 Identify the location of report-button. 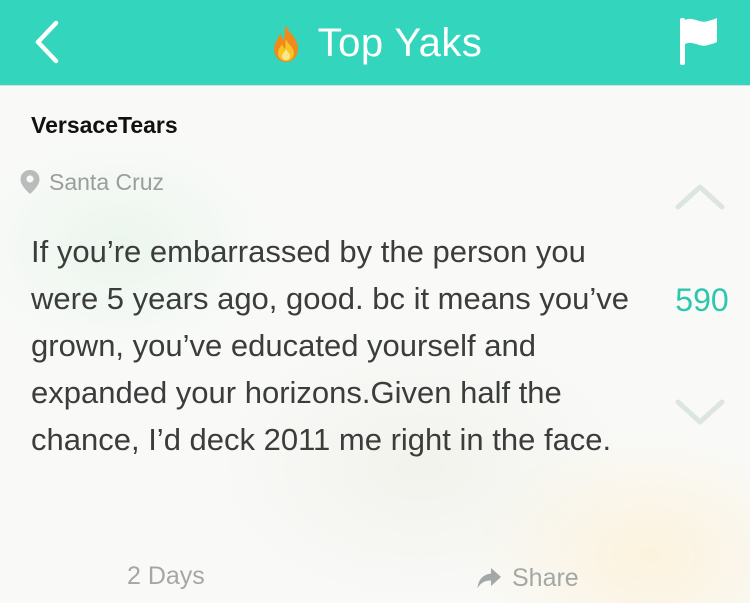
(698, 41).